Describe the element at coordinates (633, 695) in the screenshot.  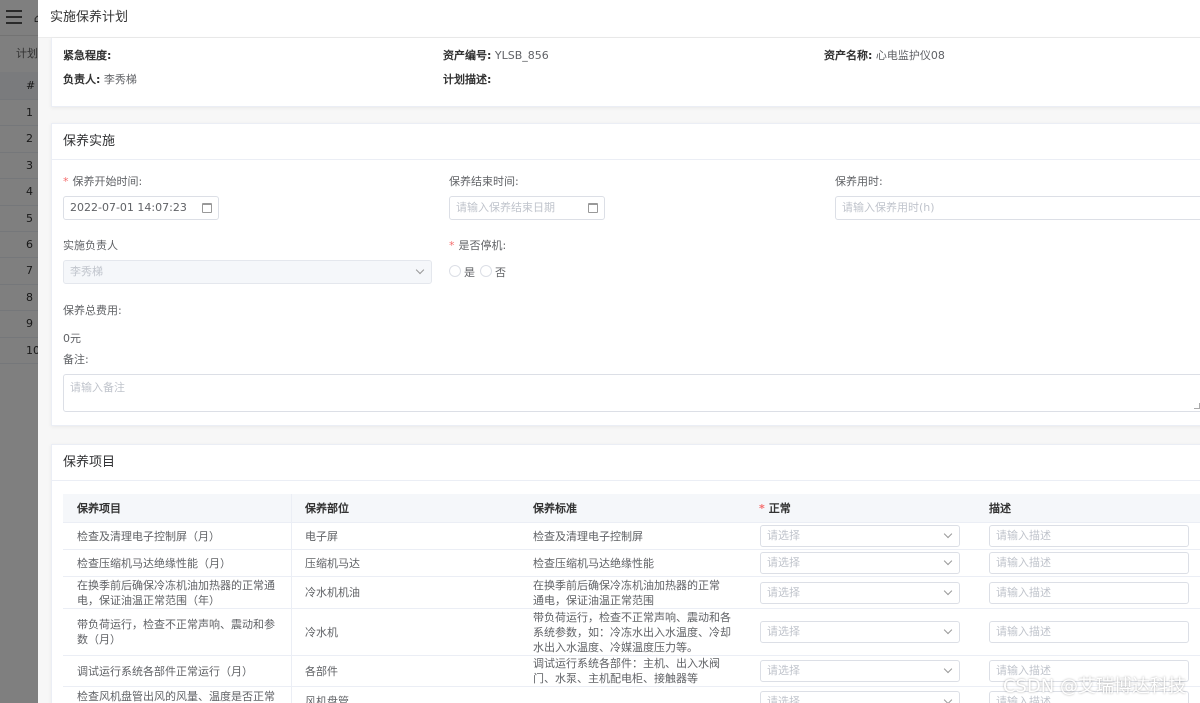
I see `row-standard` at that location.